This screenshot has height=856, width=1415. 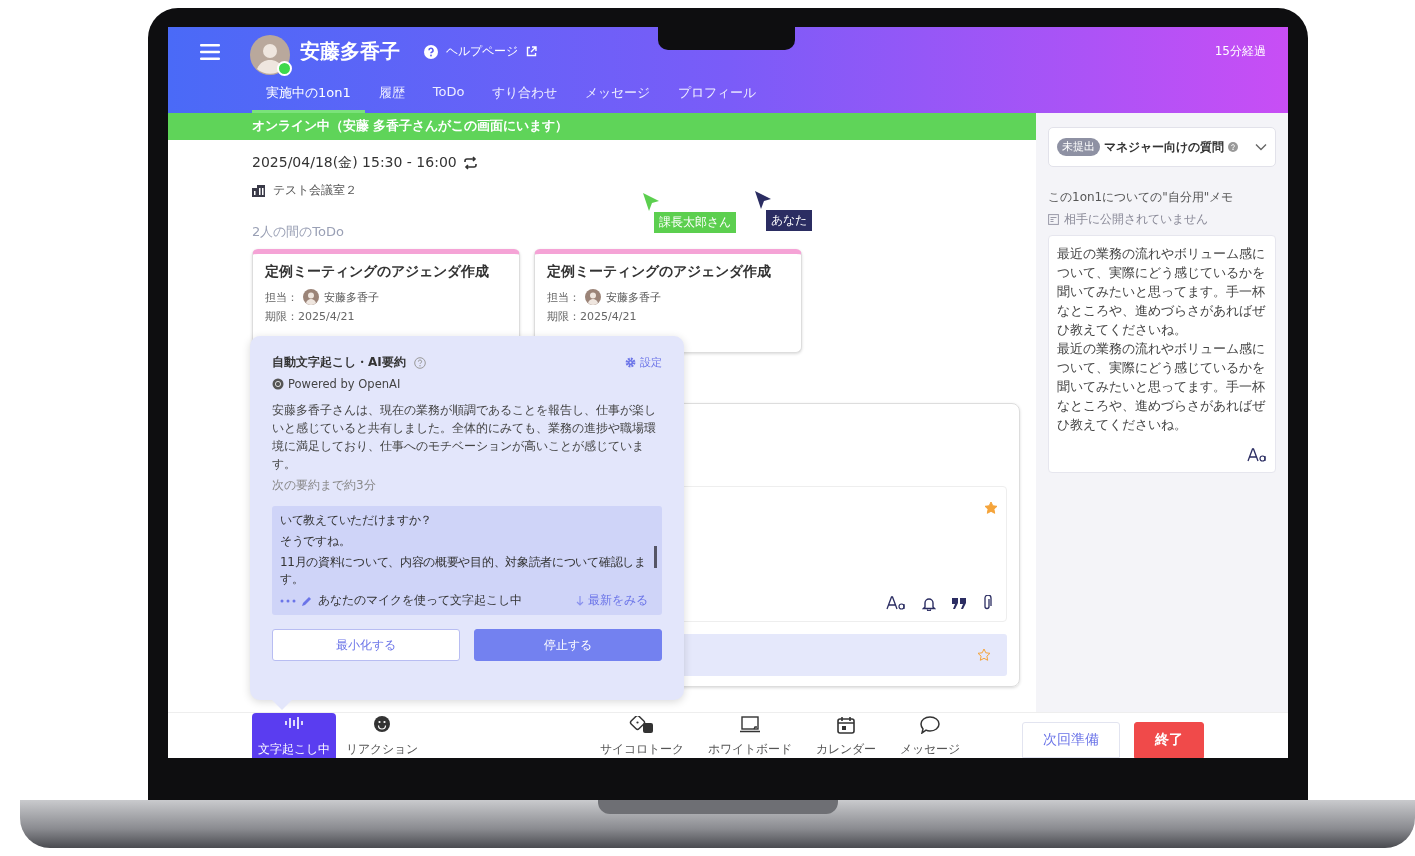 What do you see at coordinates (448, 95) in the screenshot?
I see `nav-tab: ToDo` at bounding box center [448, 95].